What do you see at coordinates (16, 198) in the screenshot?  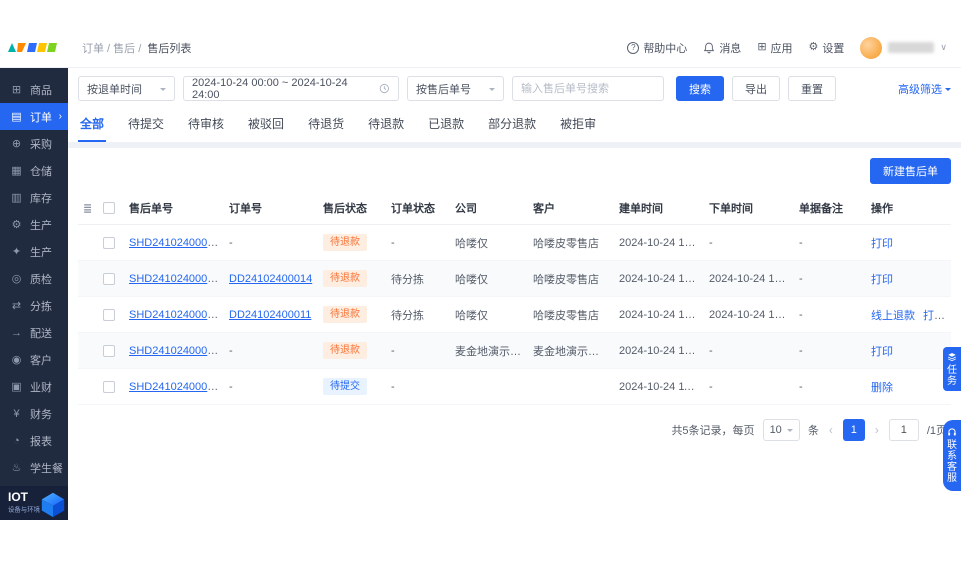 I see `sidebar-item-icon: ▥` at bounding box center [16, 198].